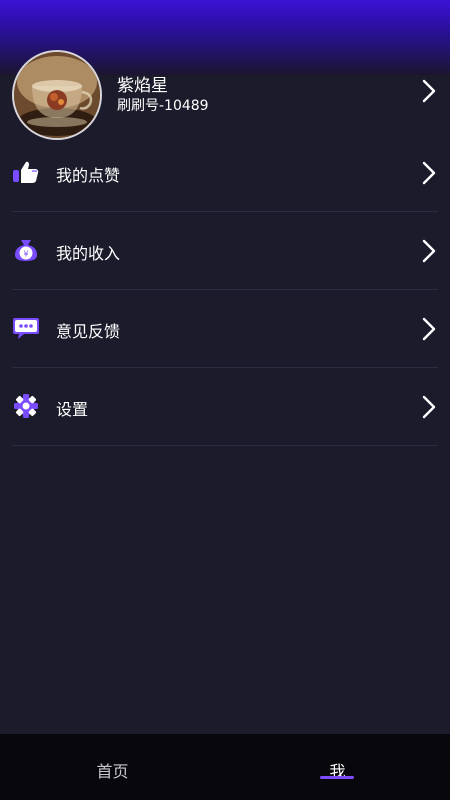  I want to click on menu-item-label: 设置, so click(72, 409).